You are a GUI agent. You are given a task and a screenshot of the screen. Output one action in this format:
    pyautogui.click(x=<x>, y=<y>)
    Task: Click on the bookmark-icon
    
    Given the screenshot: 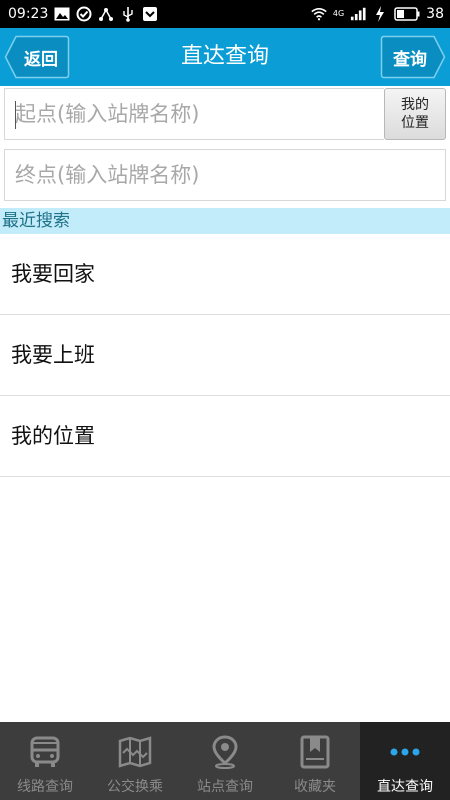 What is the action you would take?
    pyautogui.click(x=315, y=752)
    